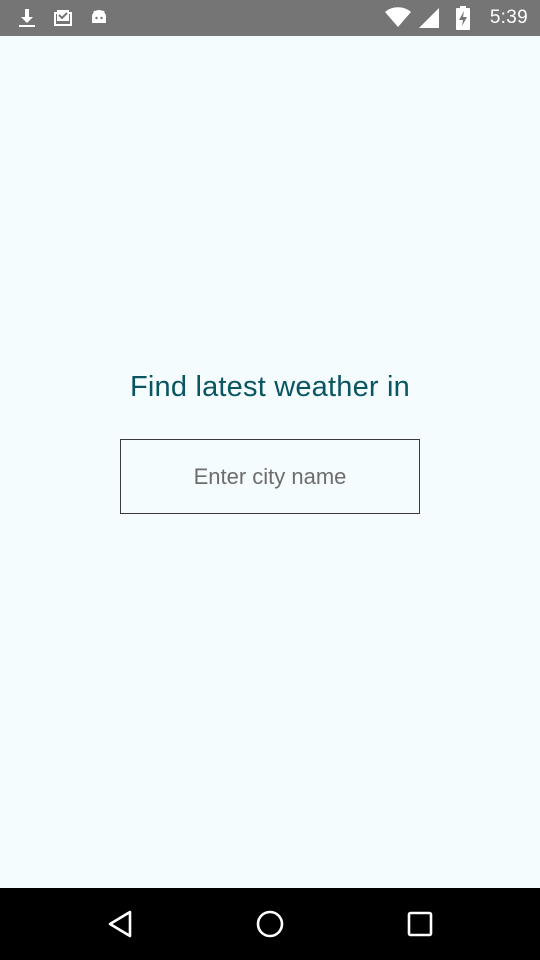 Image resolution: width=540 pixels, height=960 pixels. What do you see at coordinates (429, 18) in the screenshot?
I see `cellular-signal-icon` at bounding box center [429, 18].